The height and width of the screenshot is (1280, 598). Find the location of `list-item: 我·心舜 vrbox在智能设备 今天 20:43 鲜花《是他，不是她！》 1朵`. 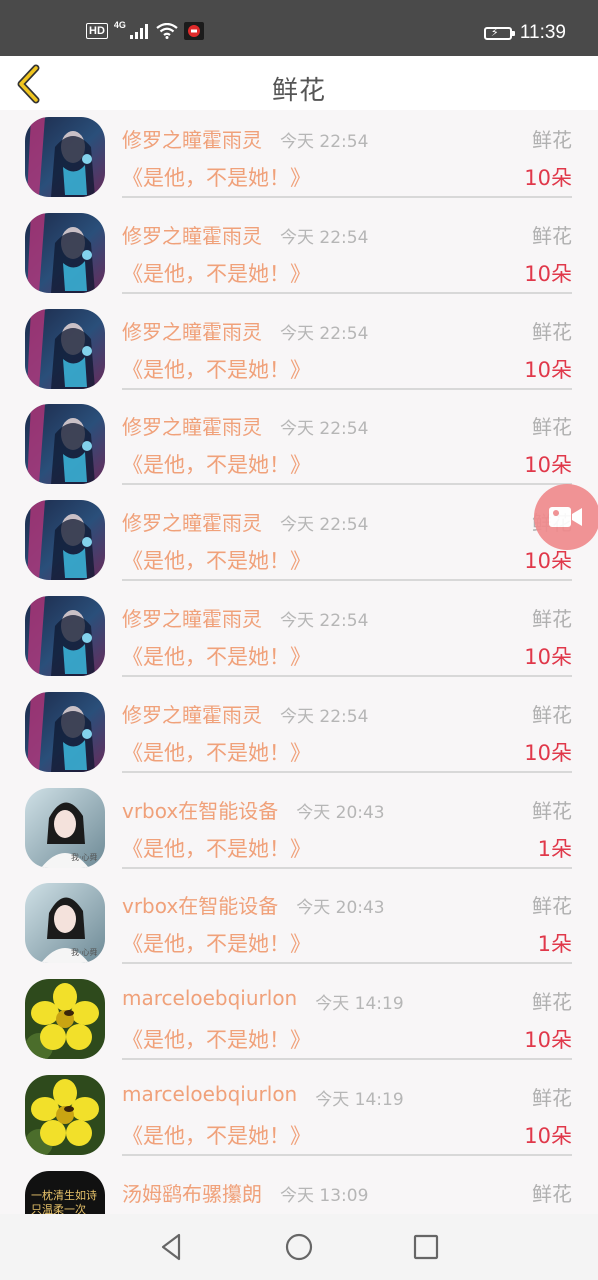

list-item: 我·心舜 vrbox在智能设备 今天 20:43 鲜花《是他，不是她！》 1朵 is located at coordinates (299, 924).